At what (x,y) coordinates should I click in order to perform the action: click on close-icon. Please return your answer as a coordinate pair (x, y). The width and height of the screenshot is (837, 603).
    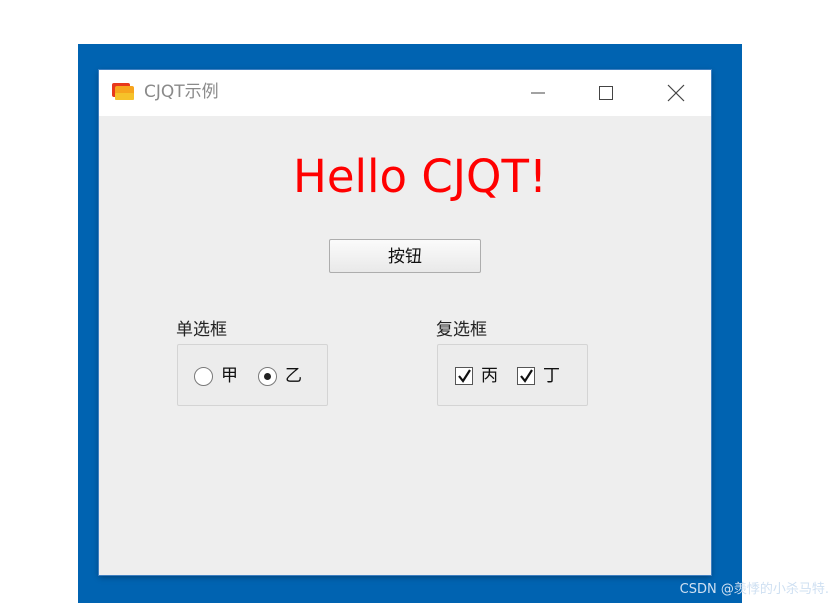
    Looking at the image, I should click on (676, 93).